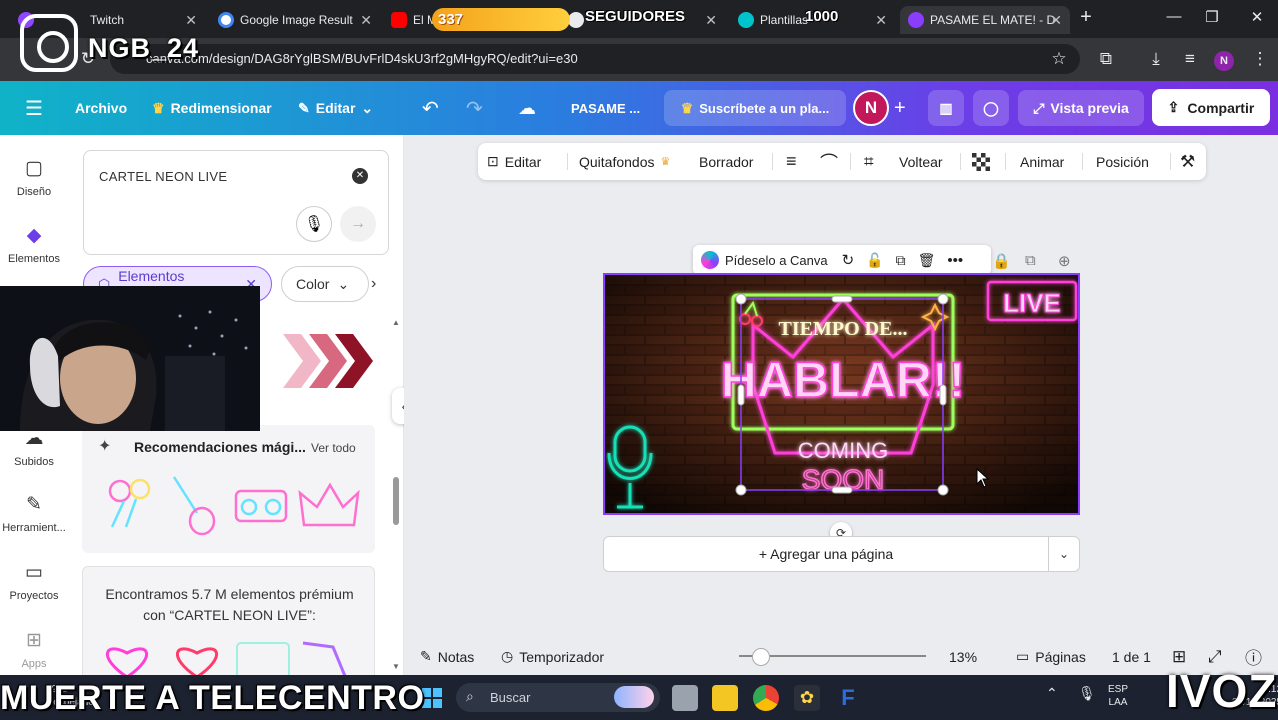 The height and width of the screenshot is (720, 1278). I want to click on panel-scrollbar, so click(396, 501).